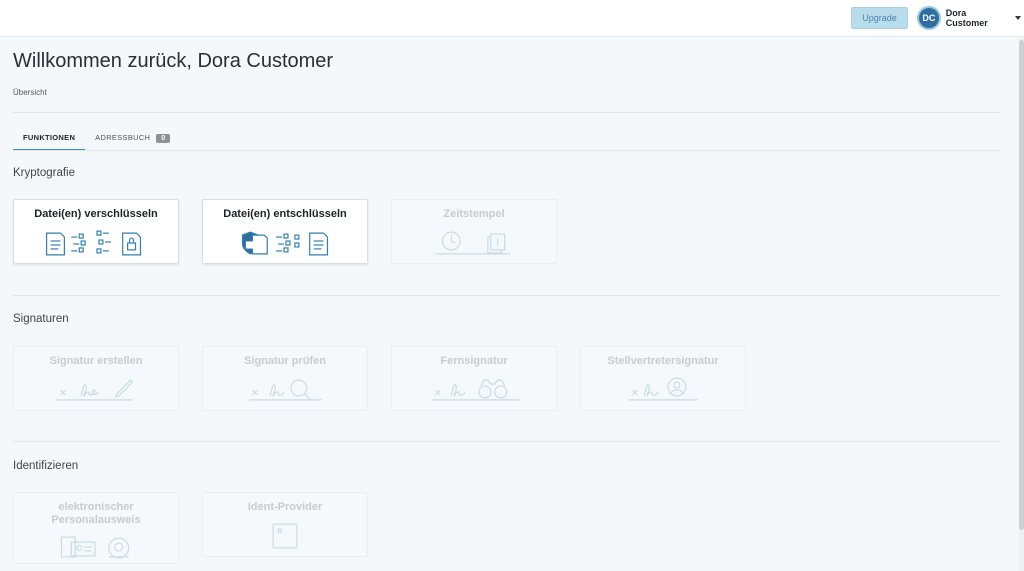  I want to click on card-label: Datei(en) verschlüsseln, so click(96, 214).